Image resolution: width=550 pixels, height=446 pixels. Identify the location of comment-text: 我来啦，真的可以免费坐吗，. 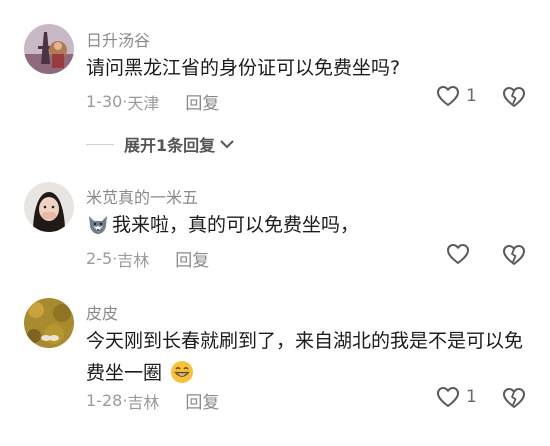
(306, 225).